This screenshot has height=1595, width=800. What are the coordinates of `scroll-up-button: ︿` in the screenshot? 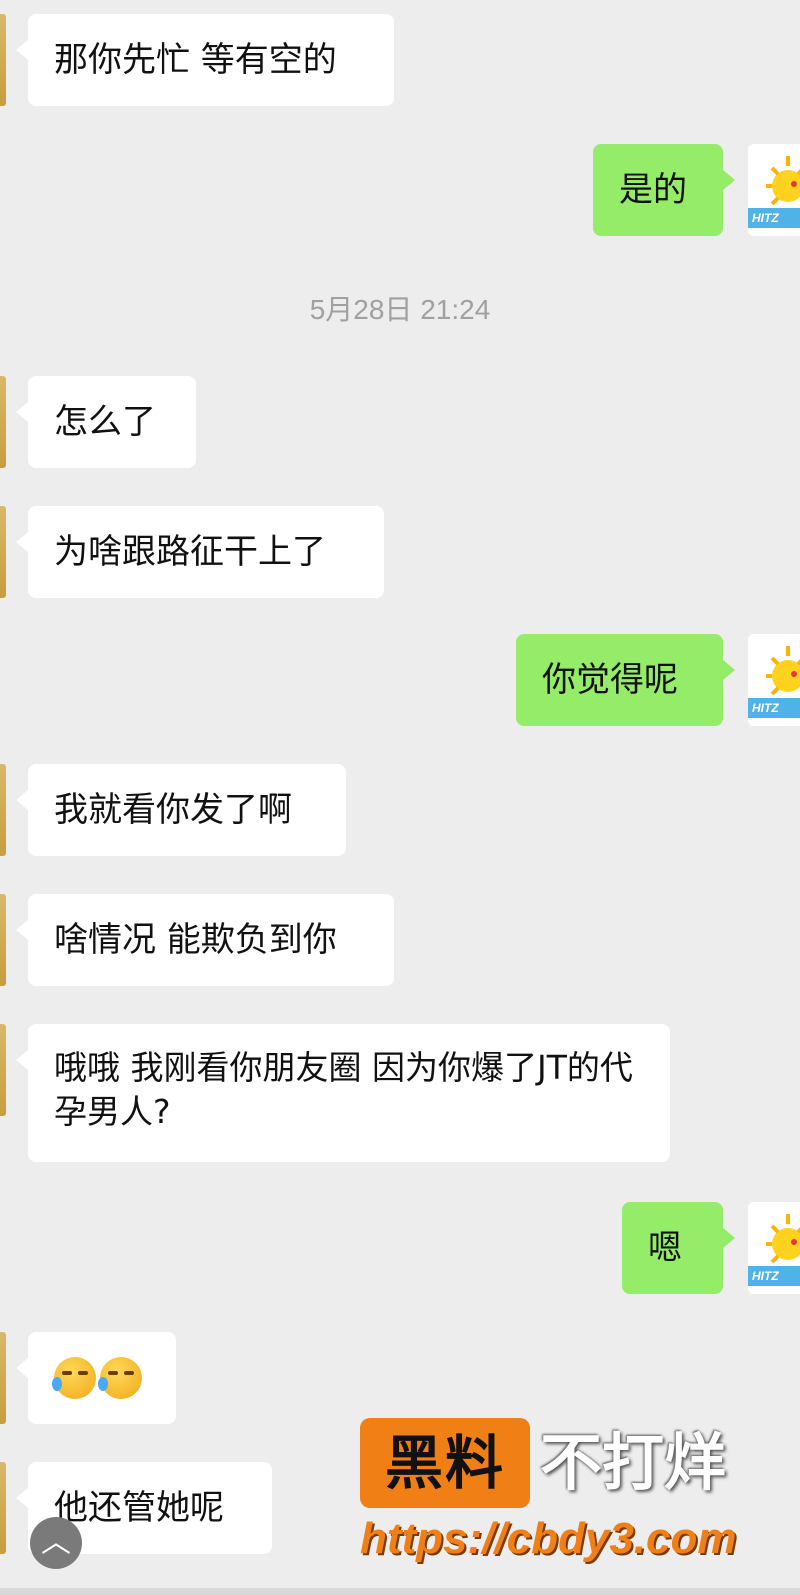 It's located at (56, 1543).